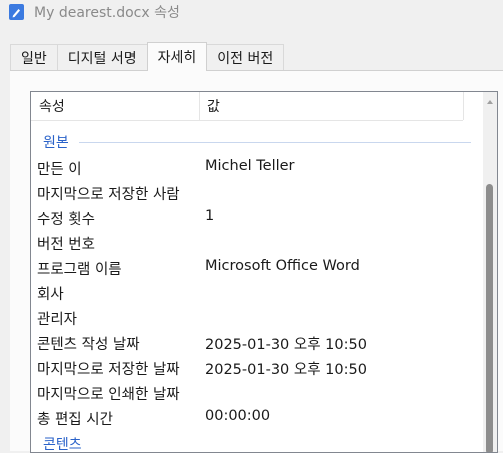  I want to click on property-row: 관리자, so click(251, 320).